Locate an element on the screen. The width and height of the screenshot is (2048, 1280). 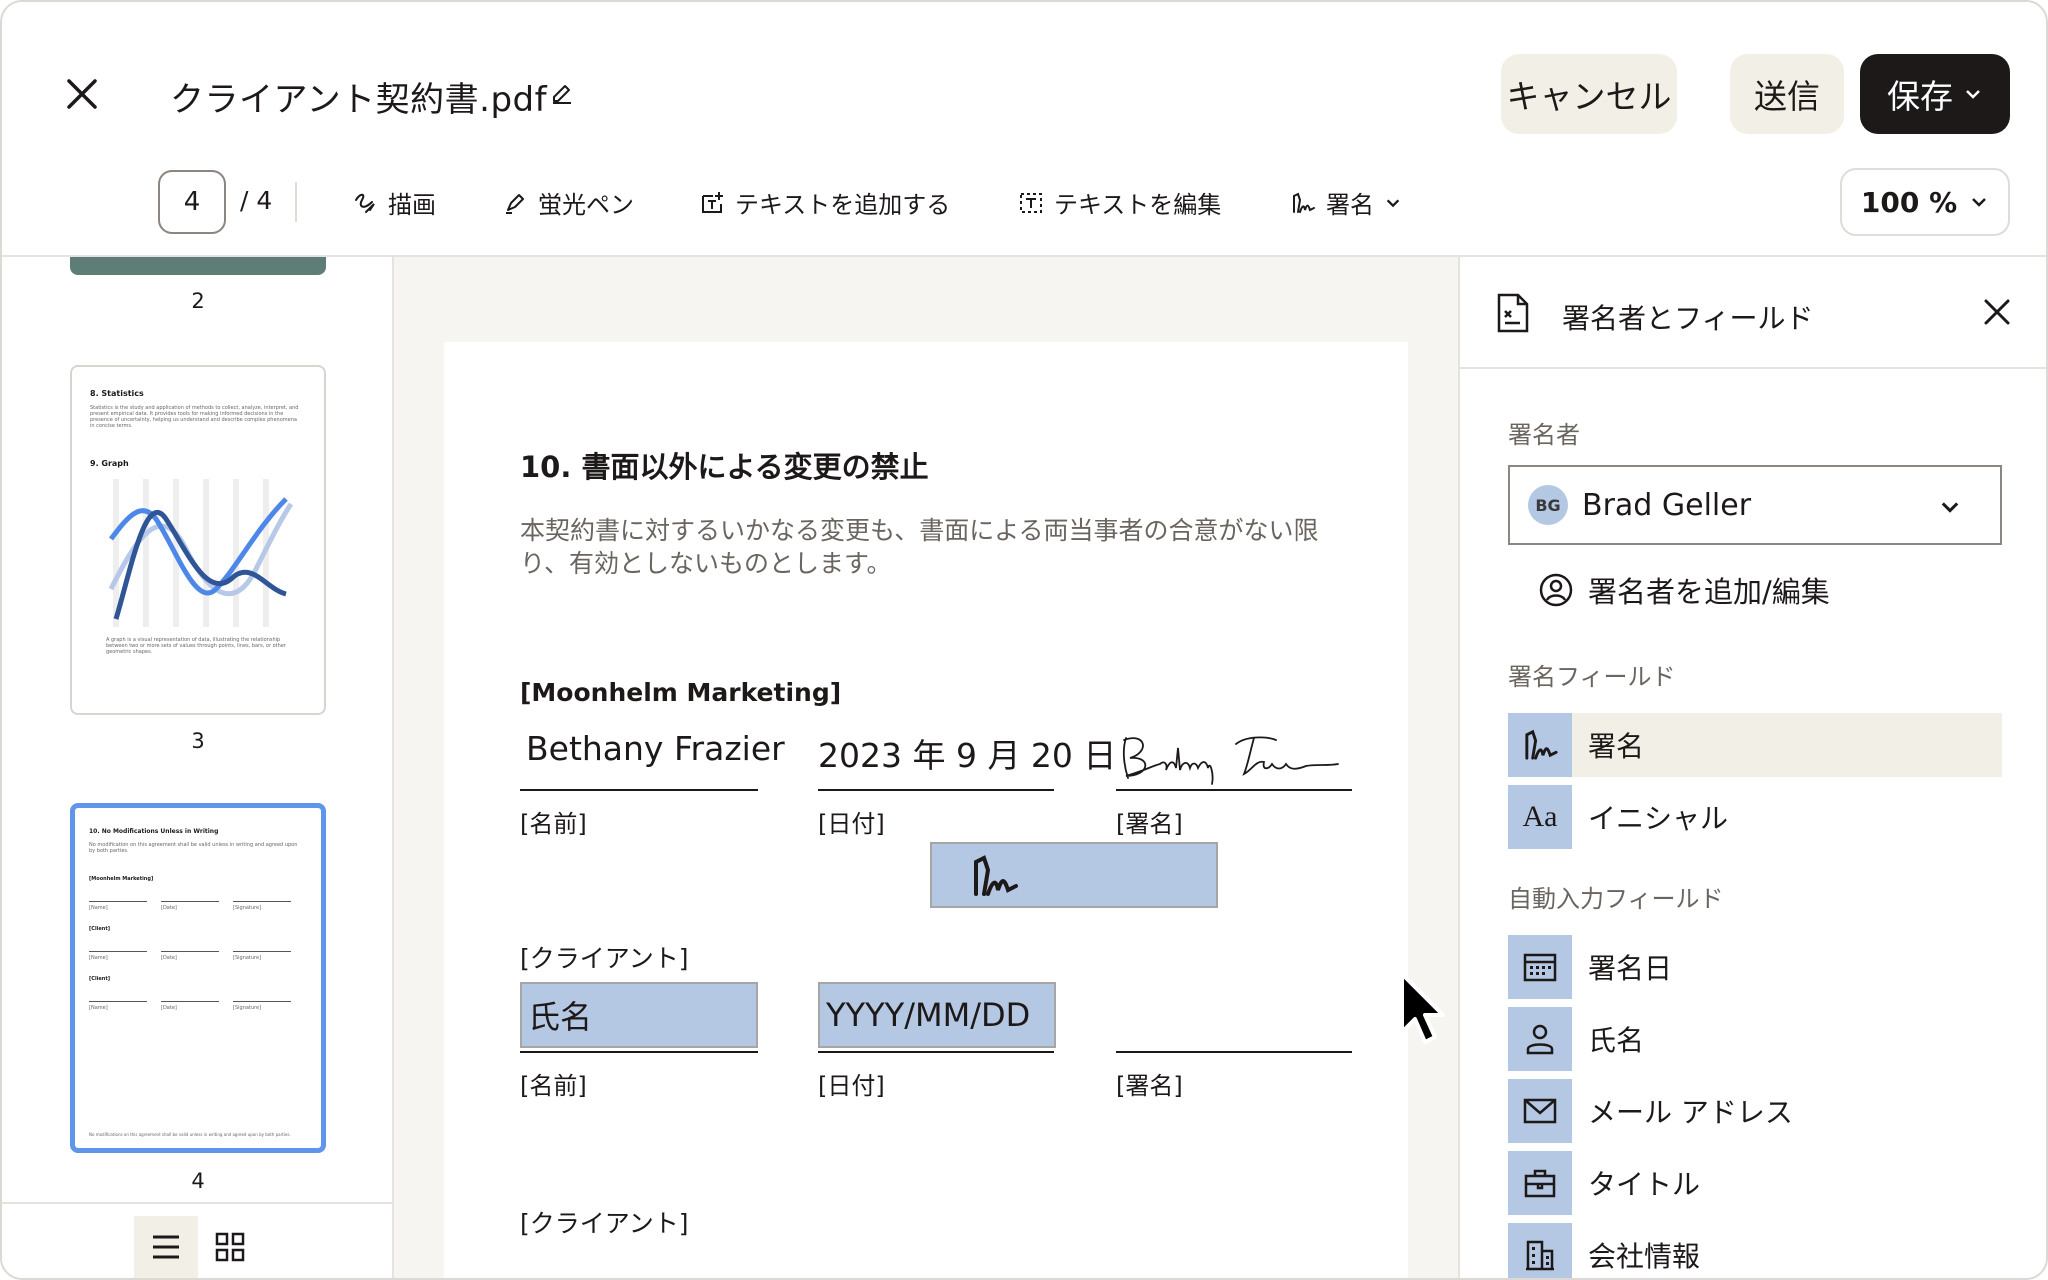
user-circle-icon is located at coordinates (1556, 590).